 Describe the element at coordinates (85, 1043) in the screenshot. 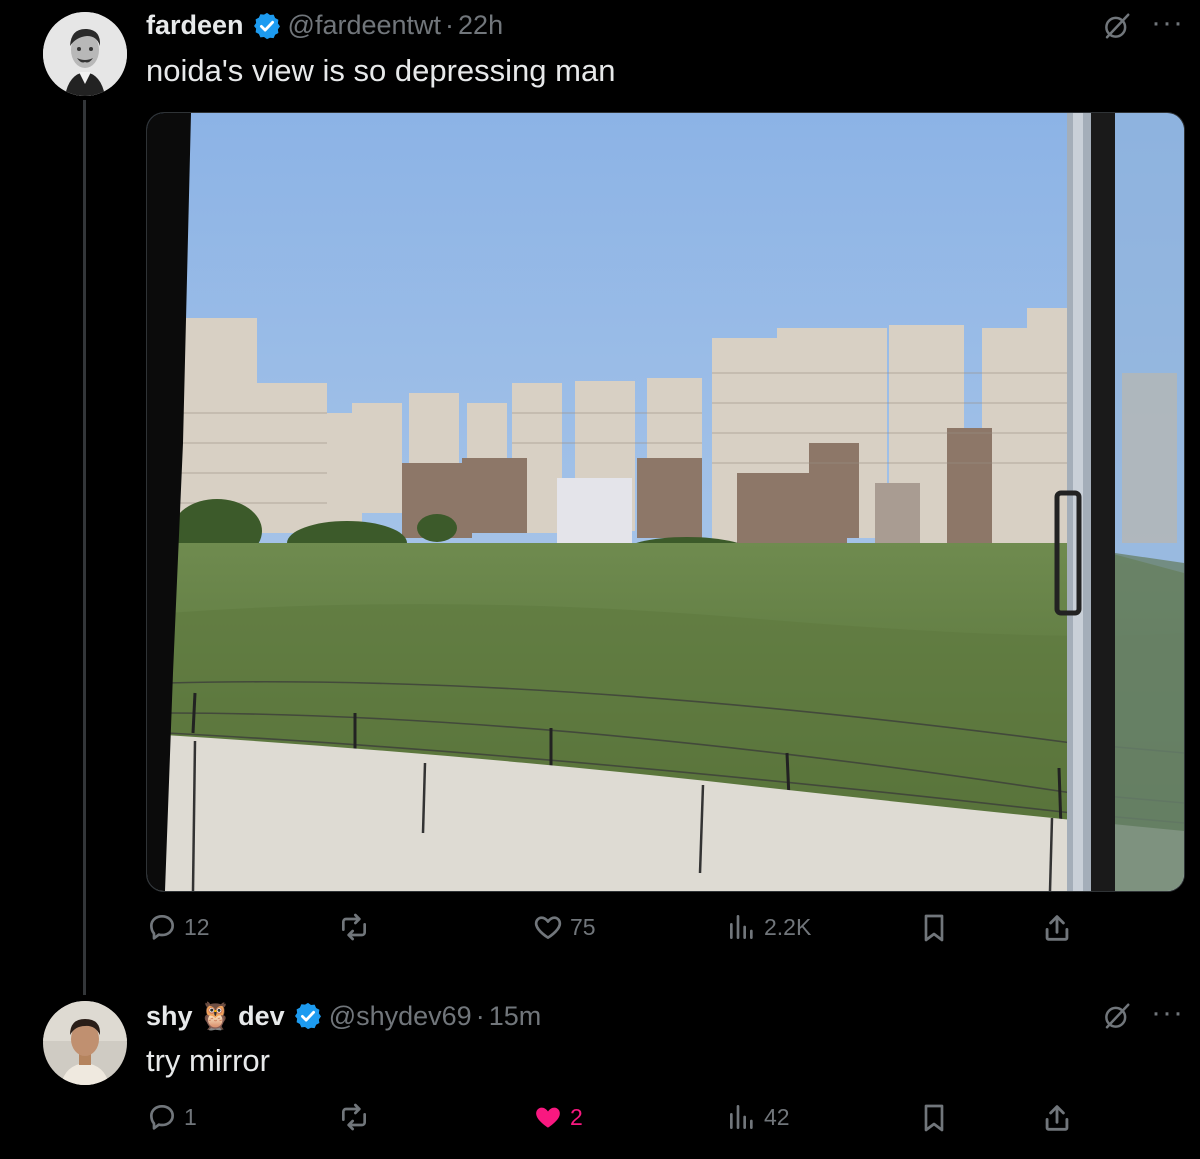

I see `avatar-shydev` at that location.